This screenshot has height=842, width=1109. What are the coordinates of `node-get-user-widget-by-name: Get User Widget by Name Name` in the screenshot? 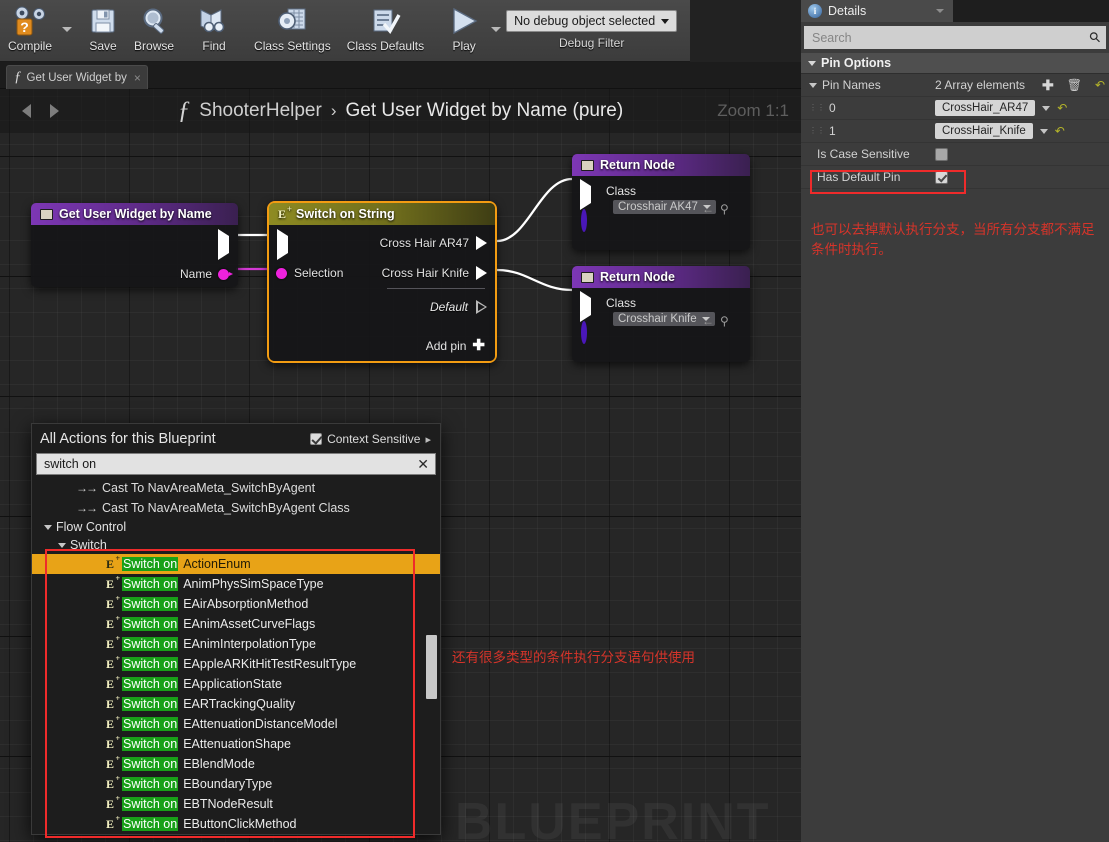 It's located at (134, 245).